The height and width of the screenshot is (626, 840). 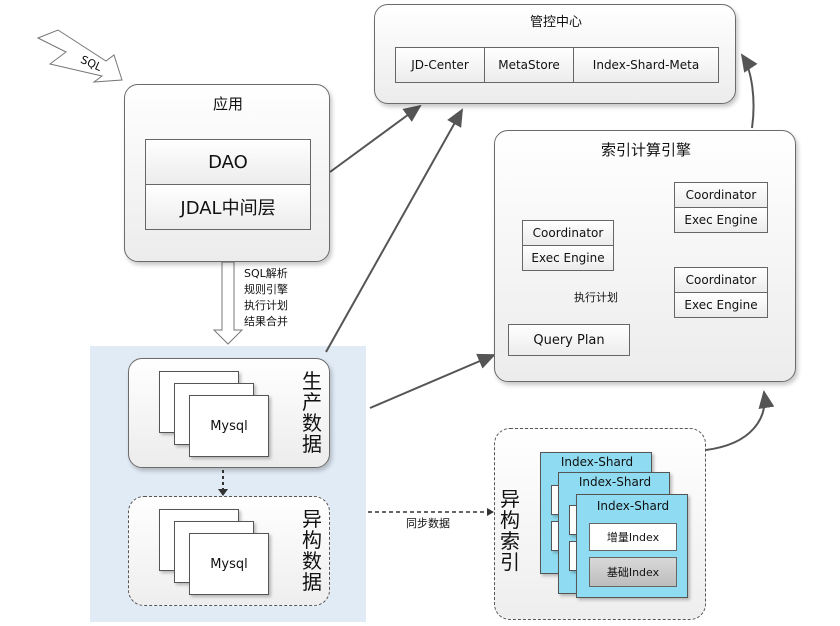 I want to click on prod-db-card: Mysql, so click(x=229, y=426).